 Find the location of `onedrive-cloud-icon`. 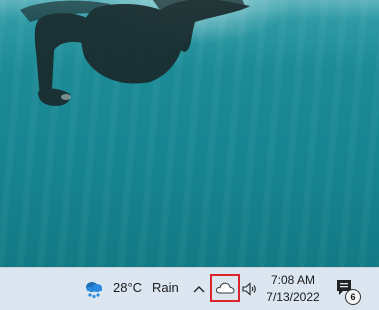

onedrive-cloud-icon is located at coordinates (225, 288).